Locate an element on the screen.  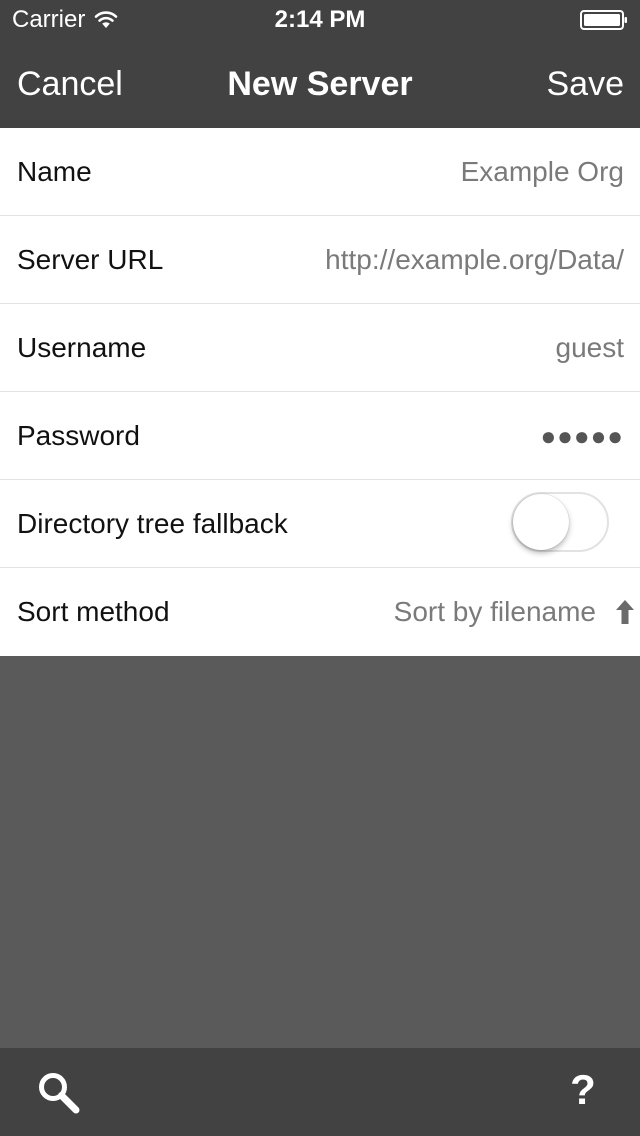
battery-icon is located at coordinates (603, 20).